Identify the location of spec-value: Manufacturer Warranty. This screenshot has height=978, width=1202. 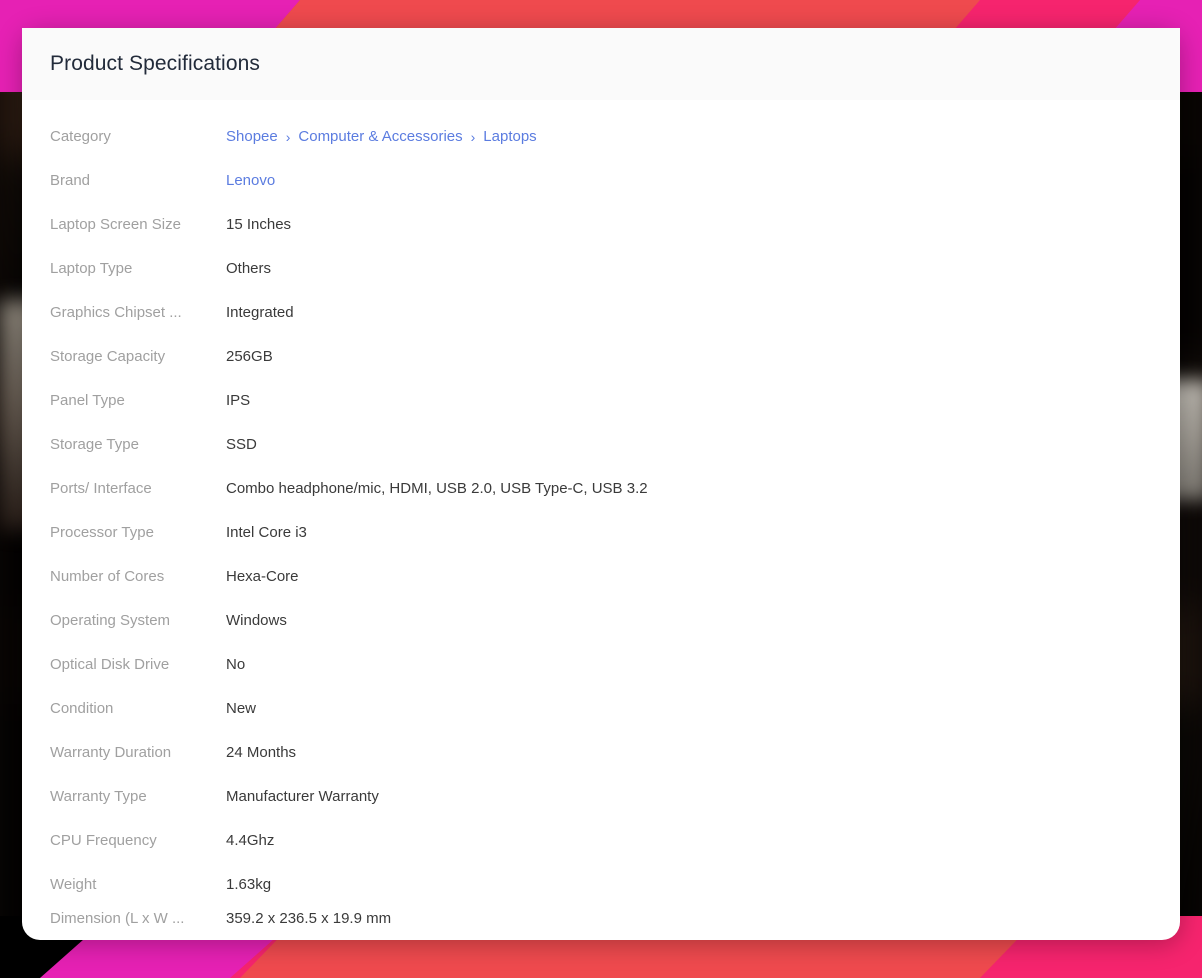
(302, 796).